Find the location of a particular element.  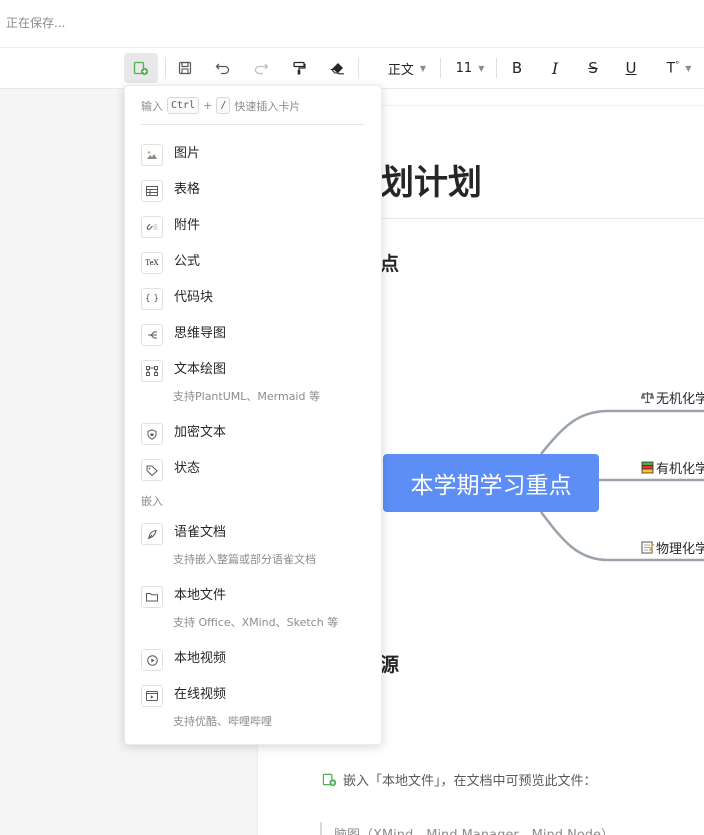

slash-key: / is located at coordinates (223, 105).